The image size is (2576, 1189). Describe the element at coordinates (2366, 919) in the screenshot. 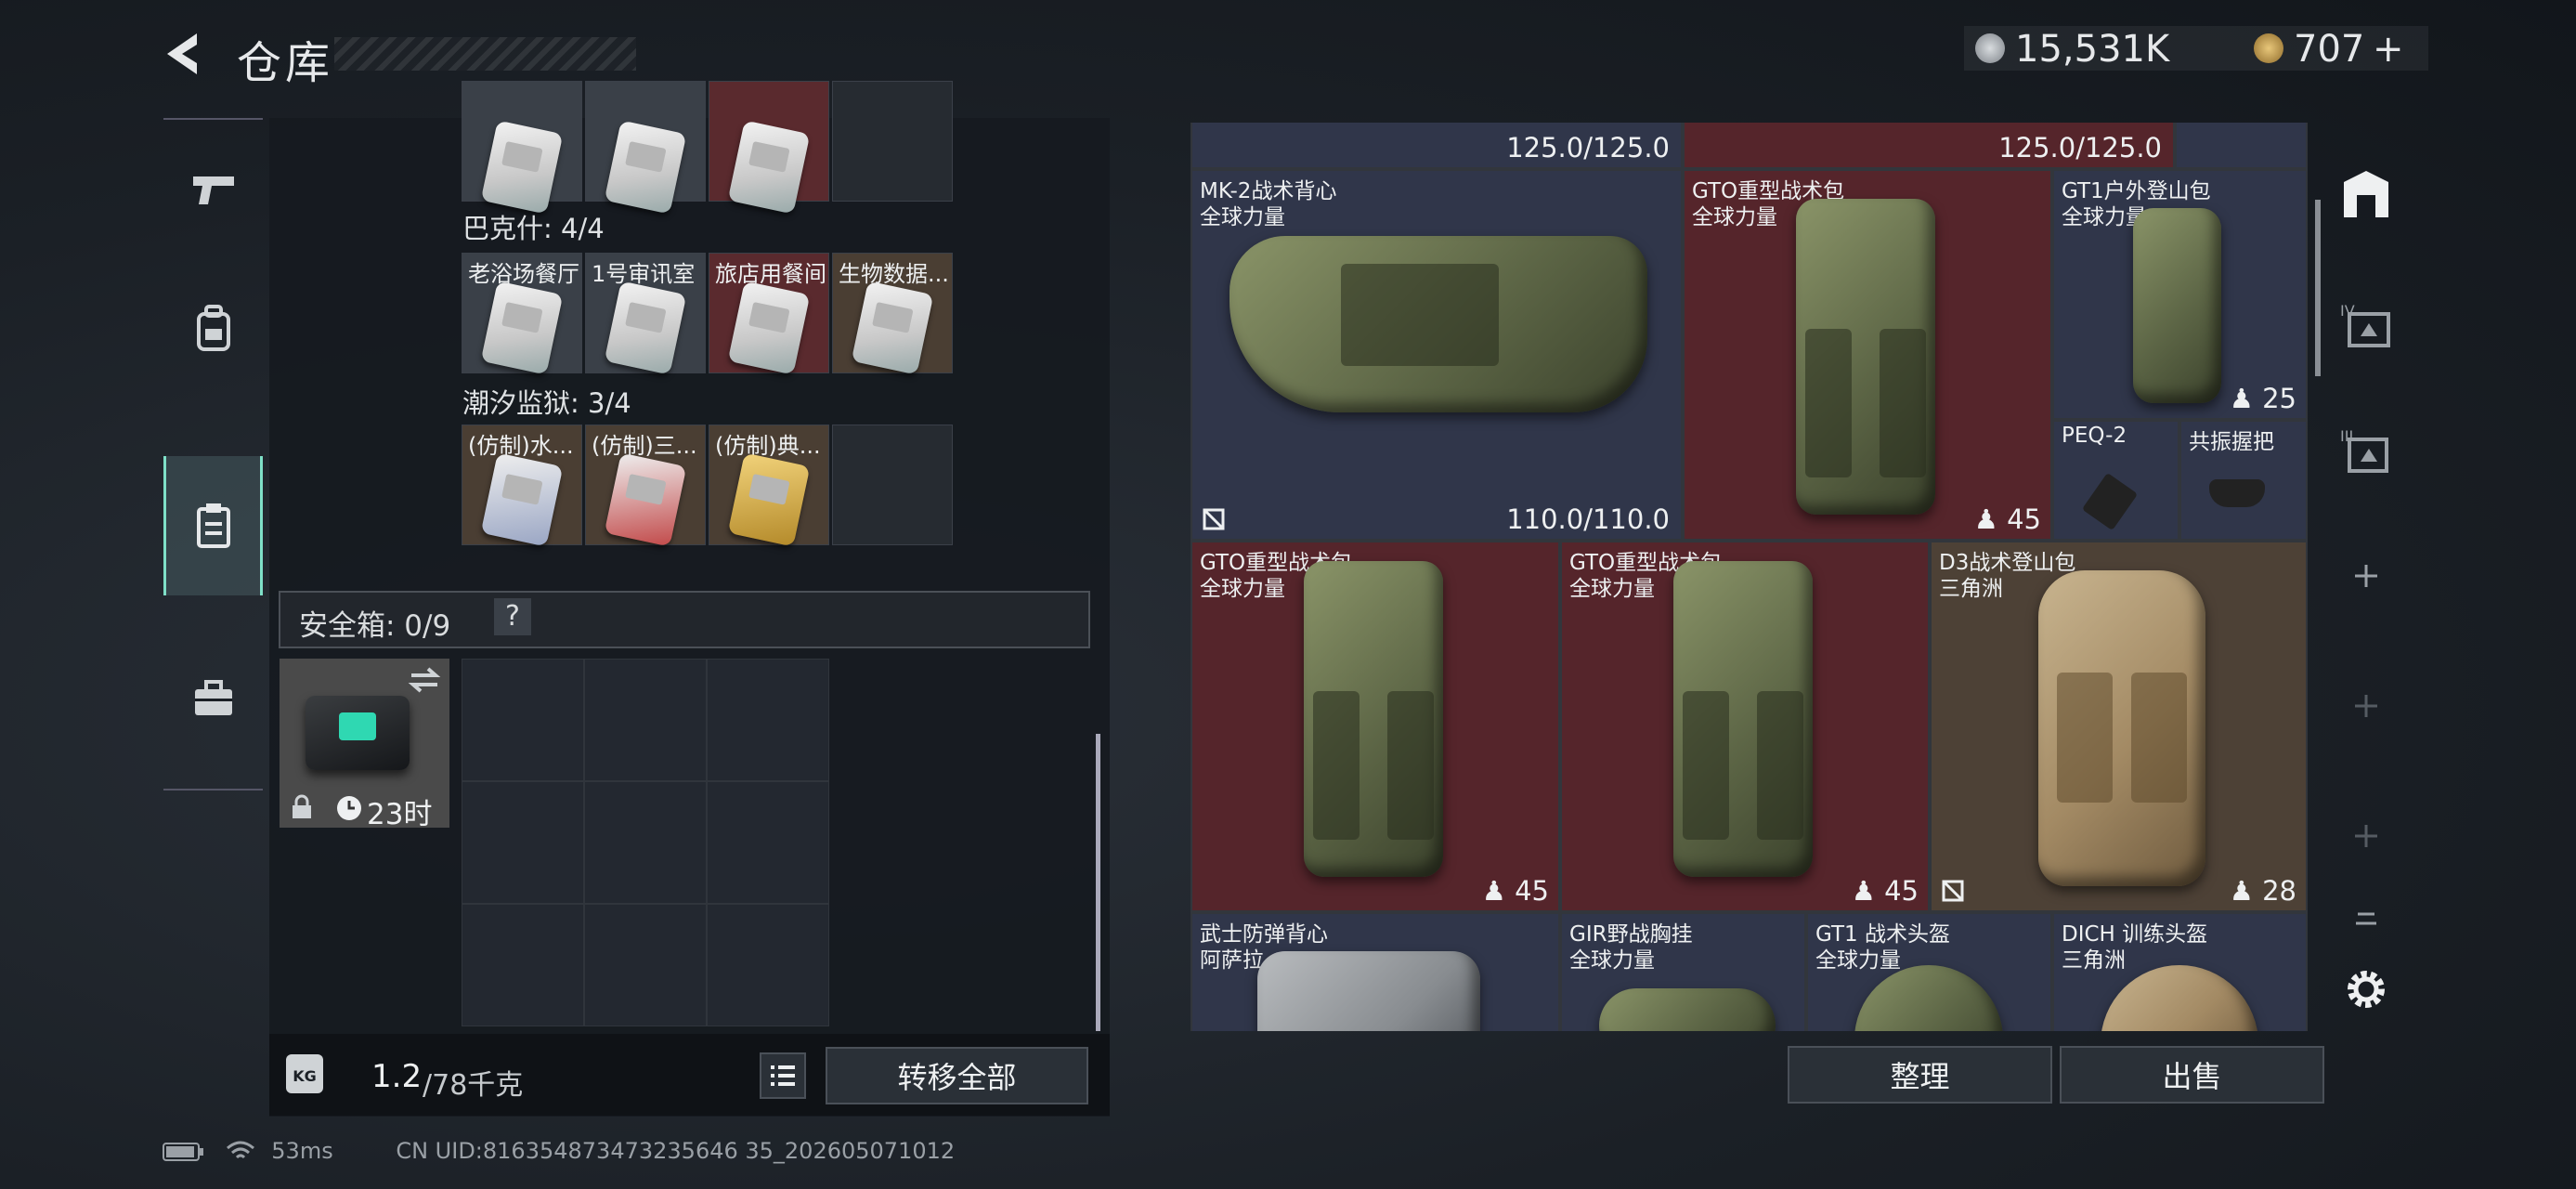

I see `collapse-button` at that location.